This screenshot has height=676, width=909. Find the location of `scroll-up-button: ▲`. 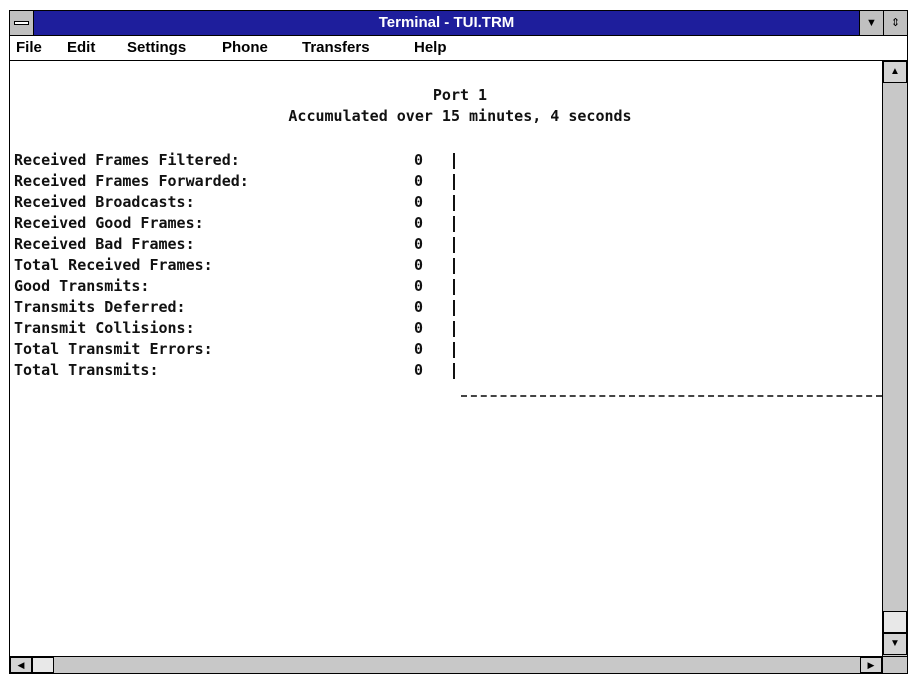

scroll-up-button: ▲ is located at coordinates (895, 72).